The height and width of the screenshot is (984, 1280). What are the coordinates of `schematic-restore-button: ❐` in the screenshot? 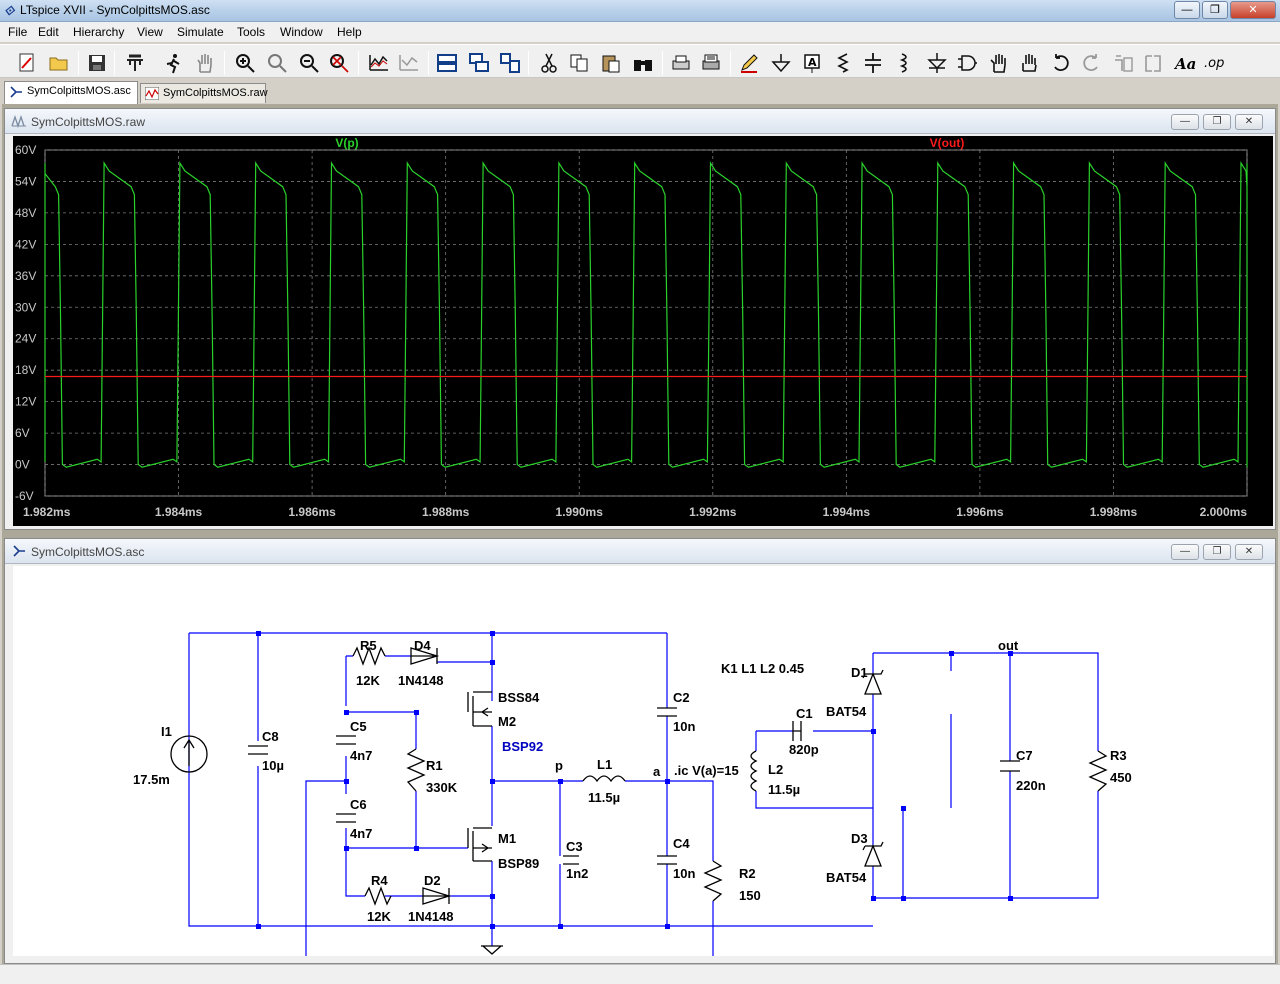 It's located at (1217, 552).